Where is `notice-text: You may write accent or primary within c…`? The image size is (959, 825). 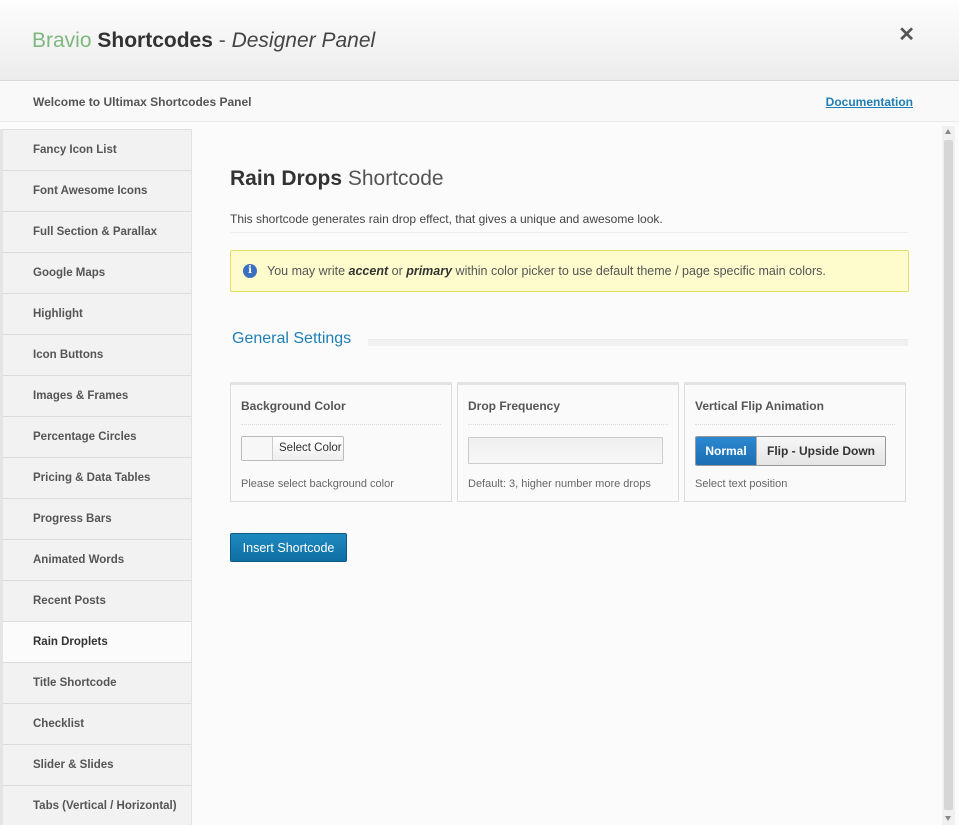
notice-text: You may write accent or primary within c… is located at coordinates (546, 271).